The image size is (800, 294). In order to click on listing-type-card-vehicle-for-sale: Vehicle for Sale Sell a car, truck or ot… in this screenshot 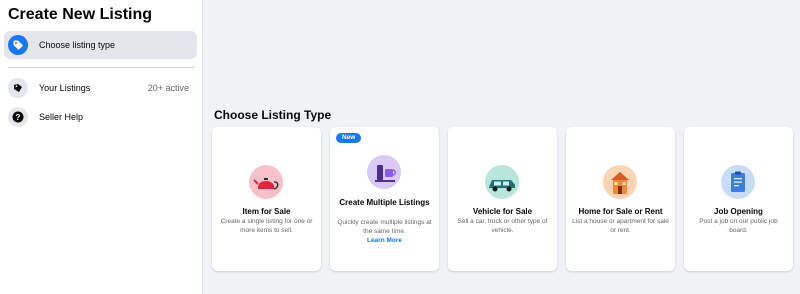, I will do `click(502, 199)`.